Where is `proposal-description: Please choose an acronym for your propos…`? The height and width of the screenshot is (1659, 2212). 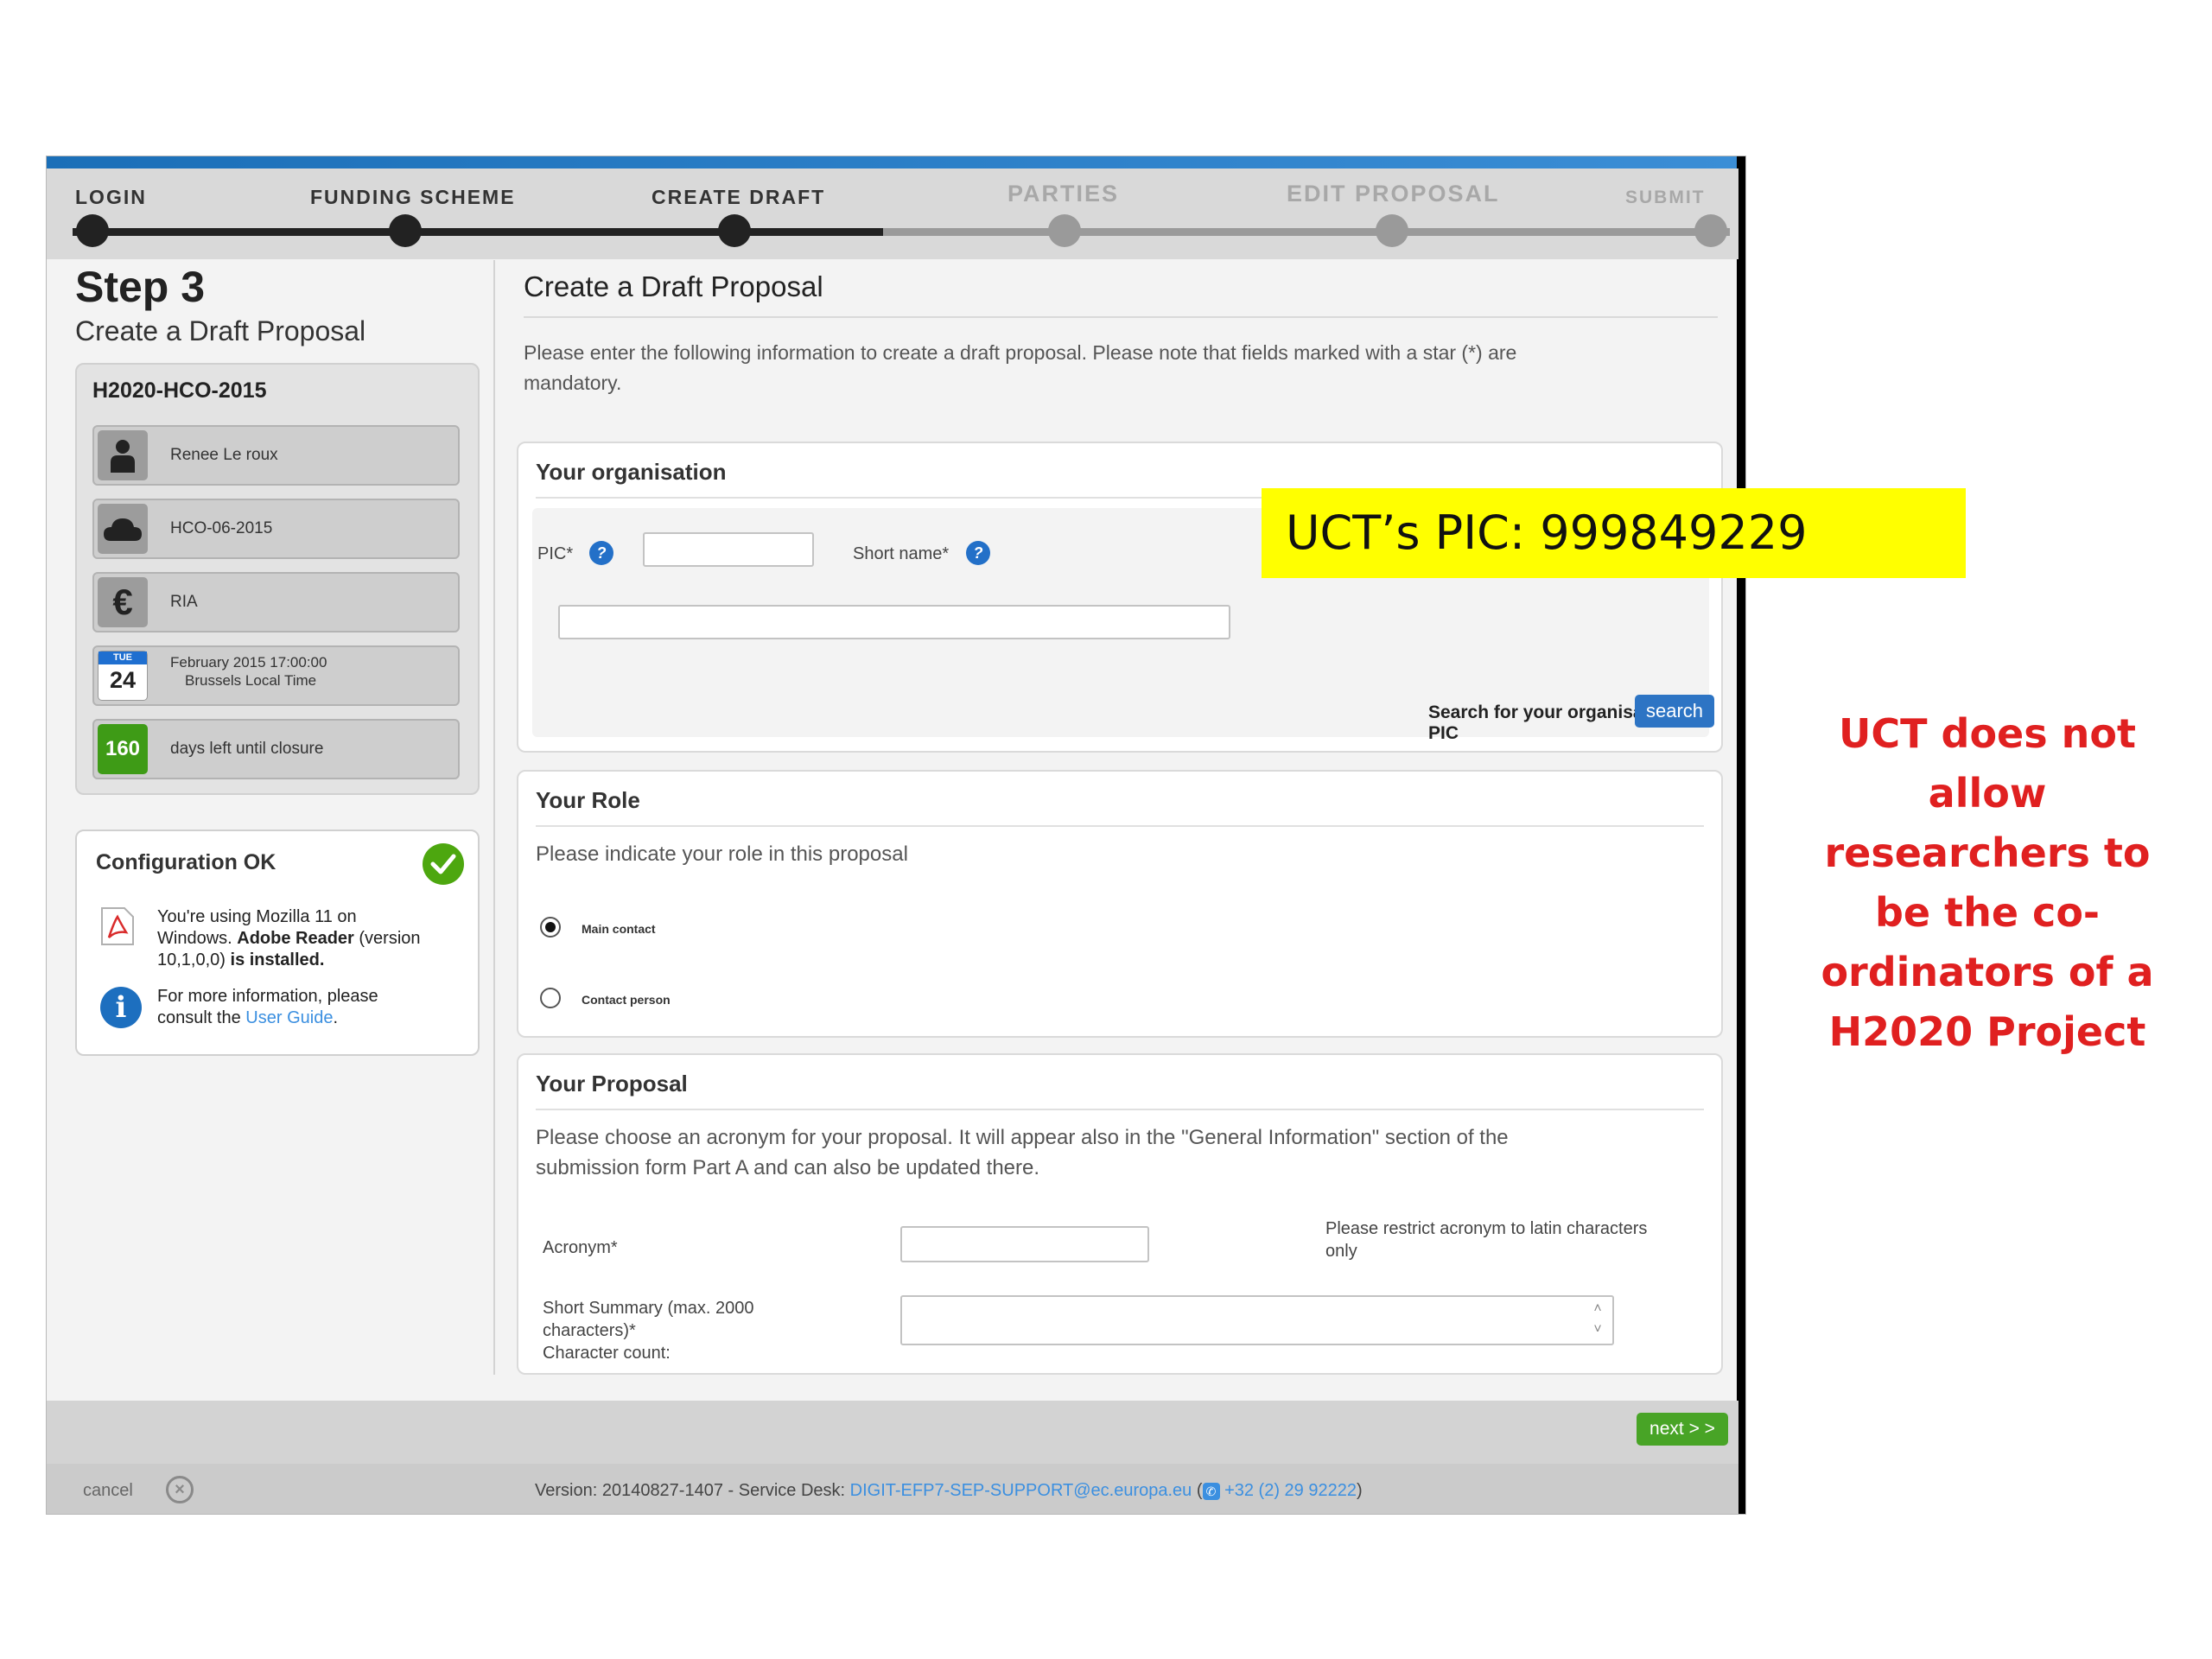 proposal-description: Please choose an acronym for your propos… is located at coordinates (1097, 1152).